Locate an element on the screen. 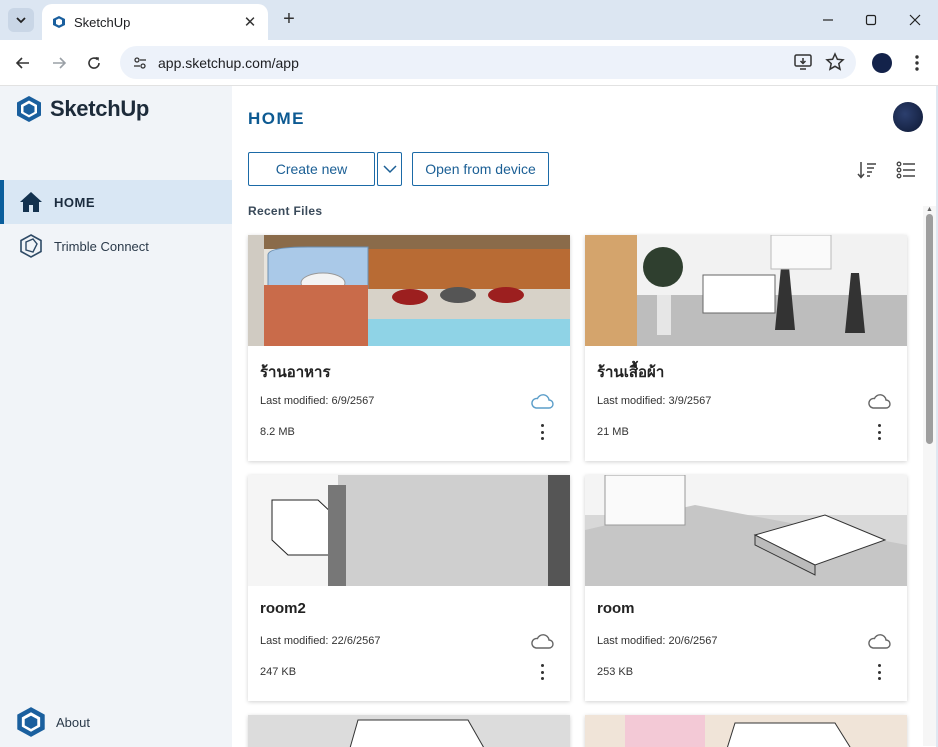 This screenshot has height=747, width=938. file-modified: Last modified: 6/9/2567 is located at coordinates (317, 401).